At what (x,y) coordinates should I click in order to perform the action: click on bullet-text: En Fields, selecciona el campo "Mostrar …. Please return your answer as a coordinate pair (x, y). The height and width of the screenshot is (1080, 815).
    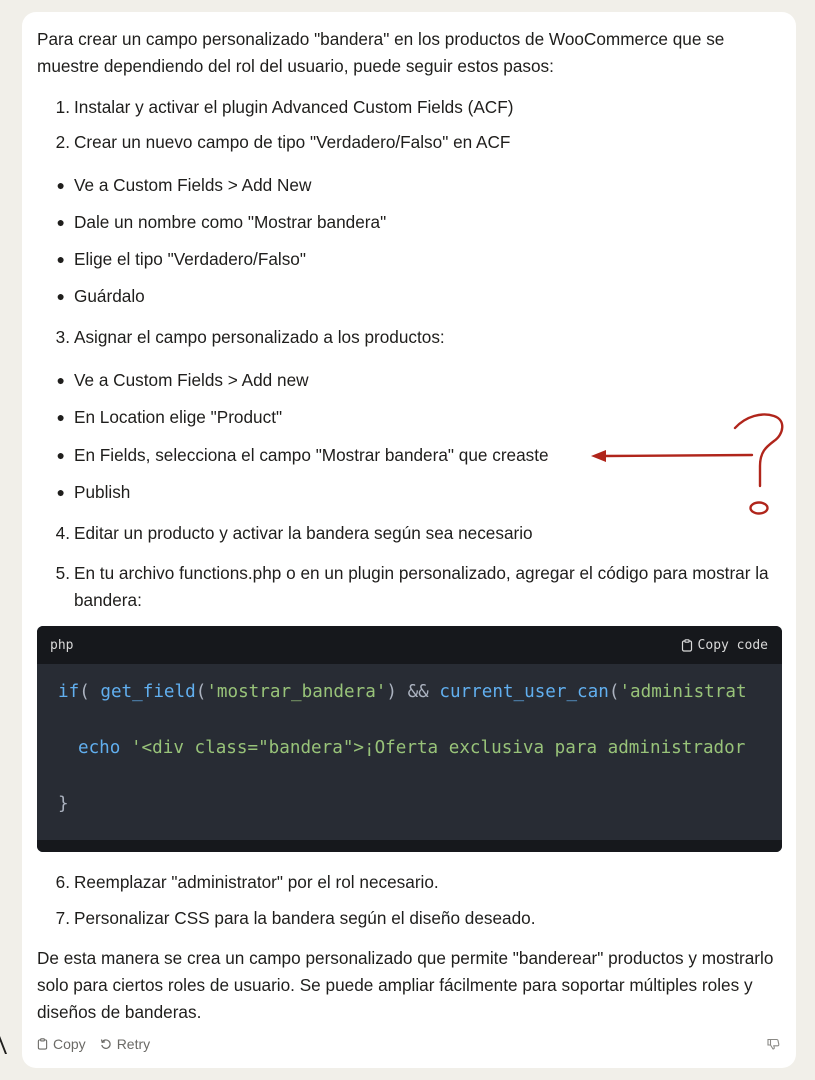
    Looking at the image, I should click on (311, 455).